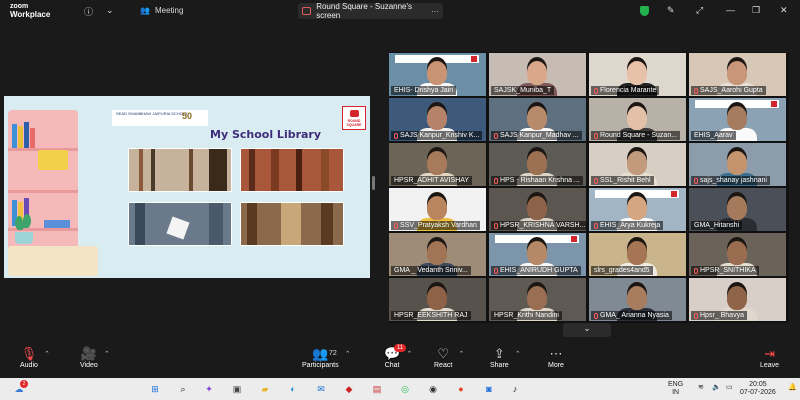 Image resolution: width=800 pixels, height=400 pixels. I want to click on battery-icon: ▭, so click(729, 388).